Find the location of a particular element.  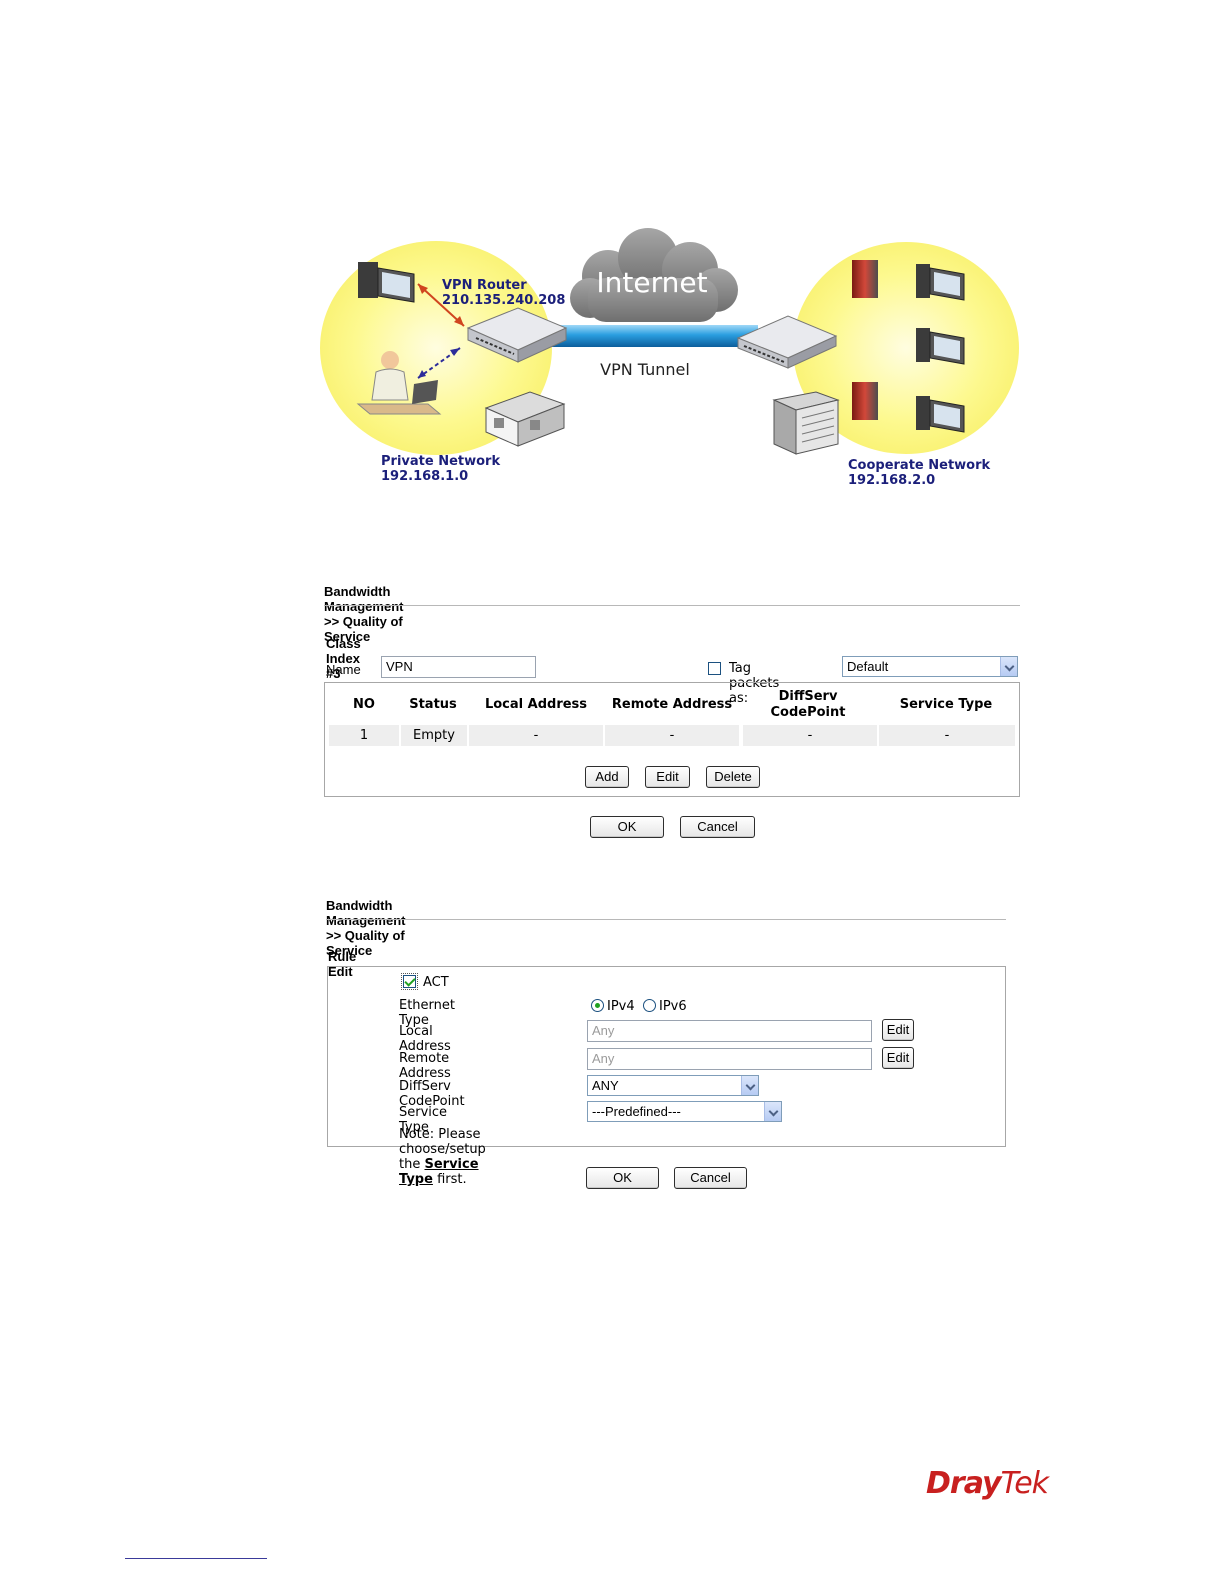

add-button: Add is located at coordinates (607, 777).